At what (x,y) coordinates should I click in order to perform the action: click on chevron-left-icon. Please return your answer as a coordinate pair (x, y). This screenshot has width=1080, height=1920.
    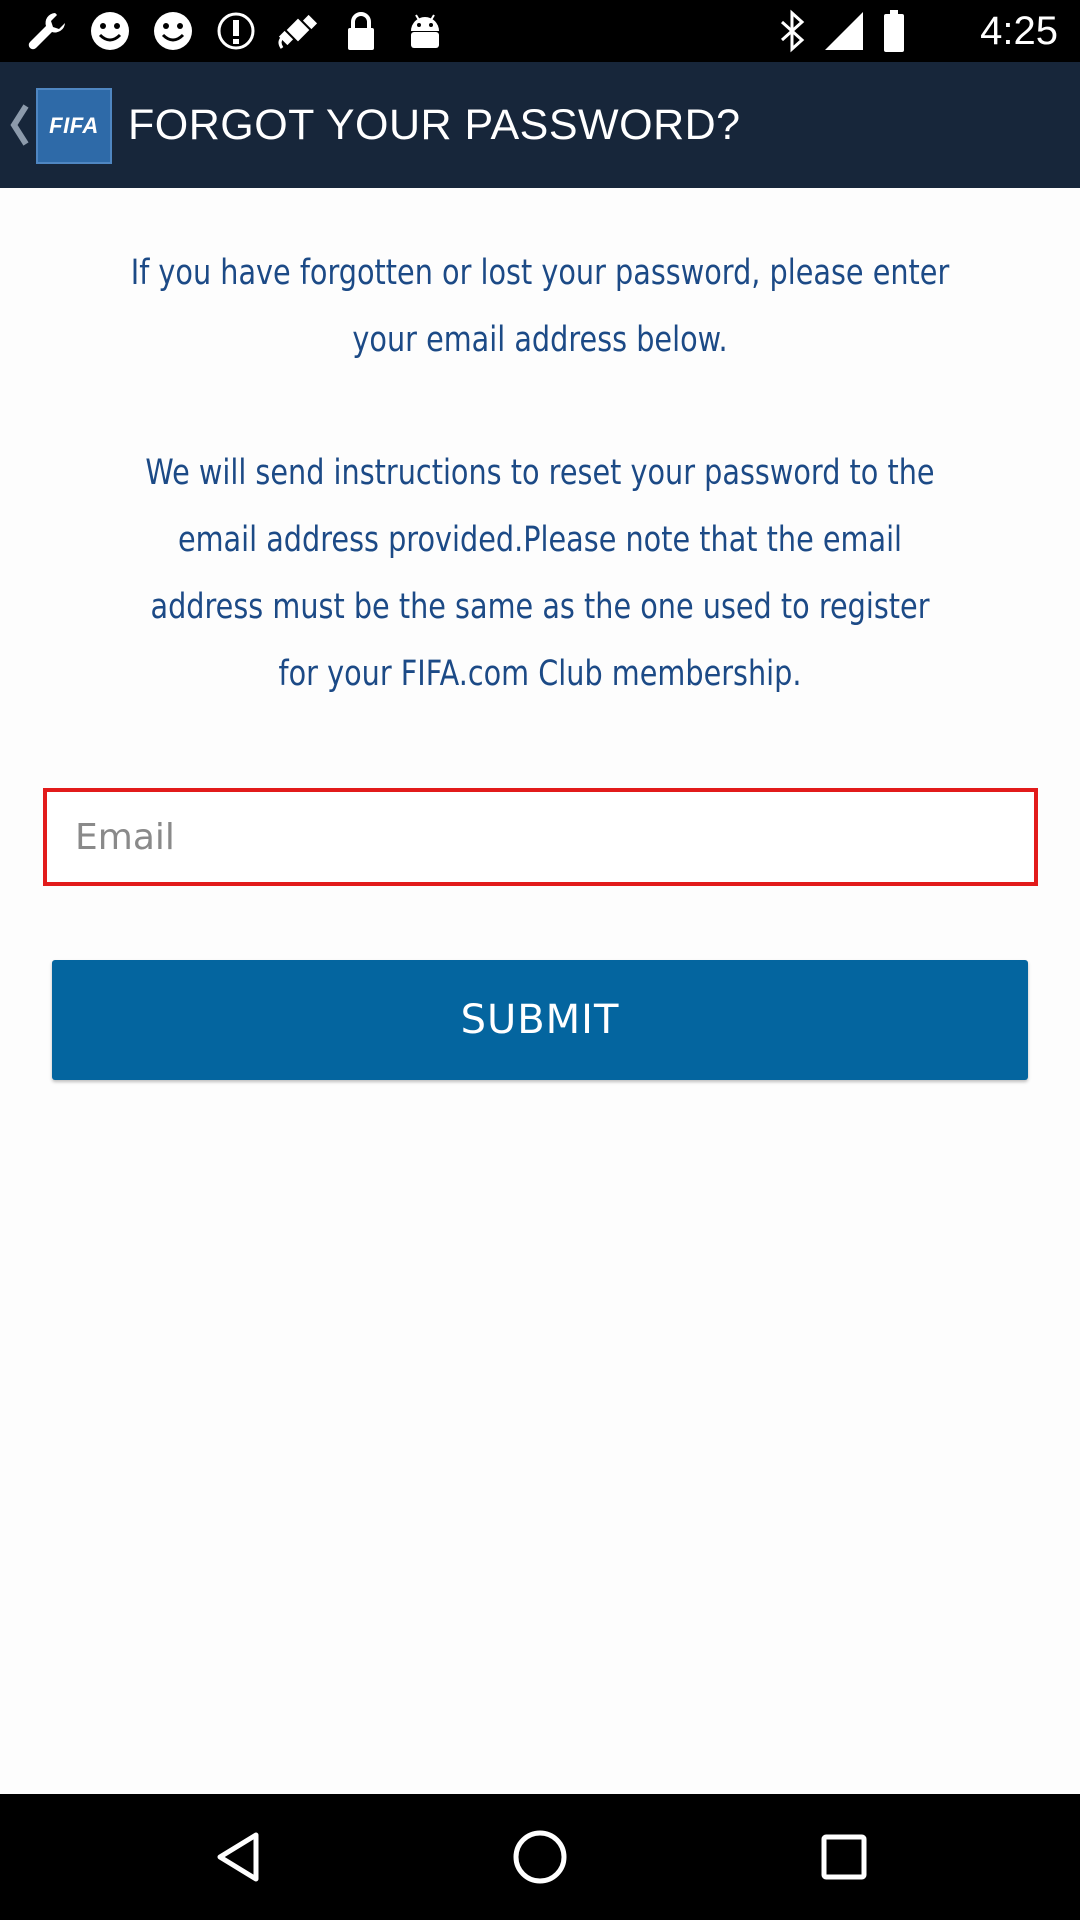
    Looking at the image, I should click on (19, 125).